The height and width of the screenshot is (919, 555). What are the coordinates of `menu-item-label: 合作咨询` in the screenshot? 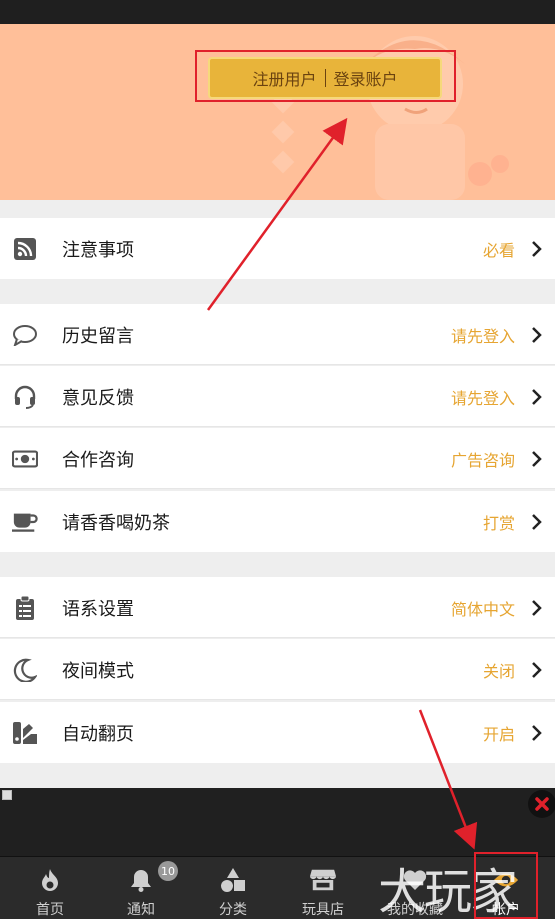 It's located at (98, 460).